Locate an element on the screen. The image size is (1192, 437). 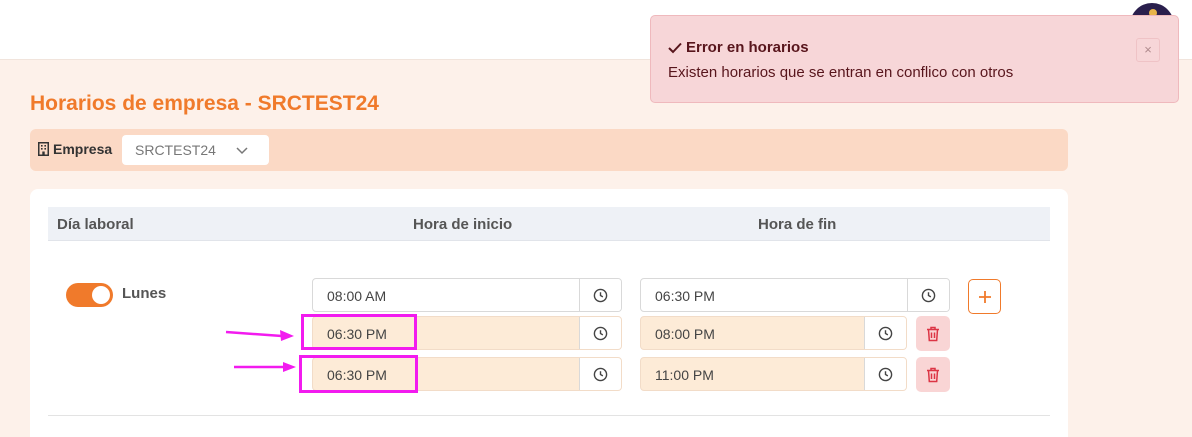
end-time-field-1: 06:30 PM is located at coordinates (795, 295).